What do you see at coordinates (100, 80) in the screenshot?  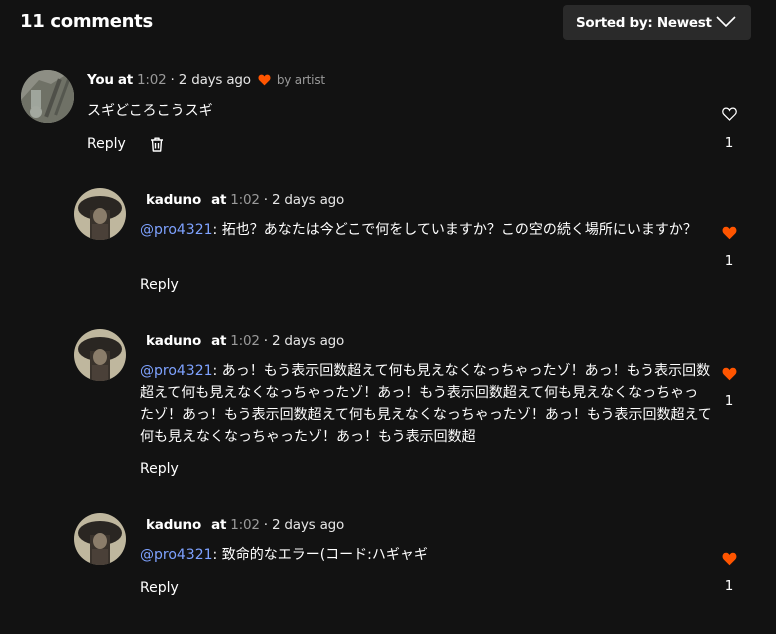 I see `comment-author: You` at bounding box center [100, 80].